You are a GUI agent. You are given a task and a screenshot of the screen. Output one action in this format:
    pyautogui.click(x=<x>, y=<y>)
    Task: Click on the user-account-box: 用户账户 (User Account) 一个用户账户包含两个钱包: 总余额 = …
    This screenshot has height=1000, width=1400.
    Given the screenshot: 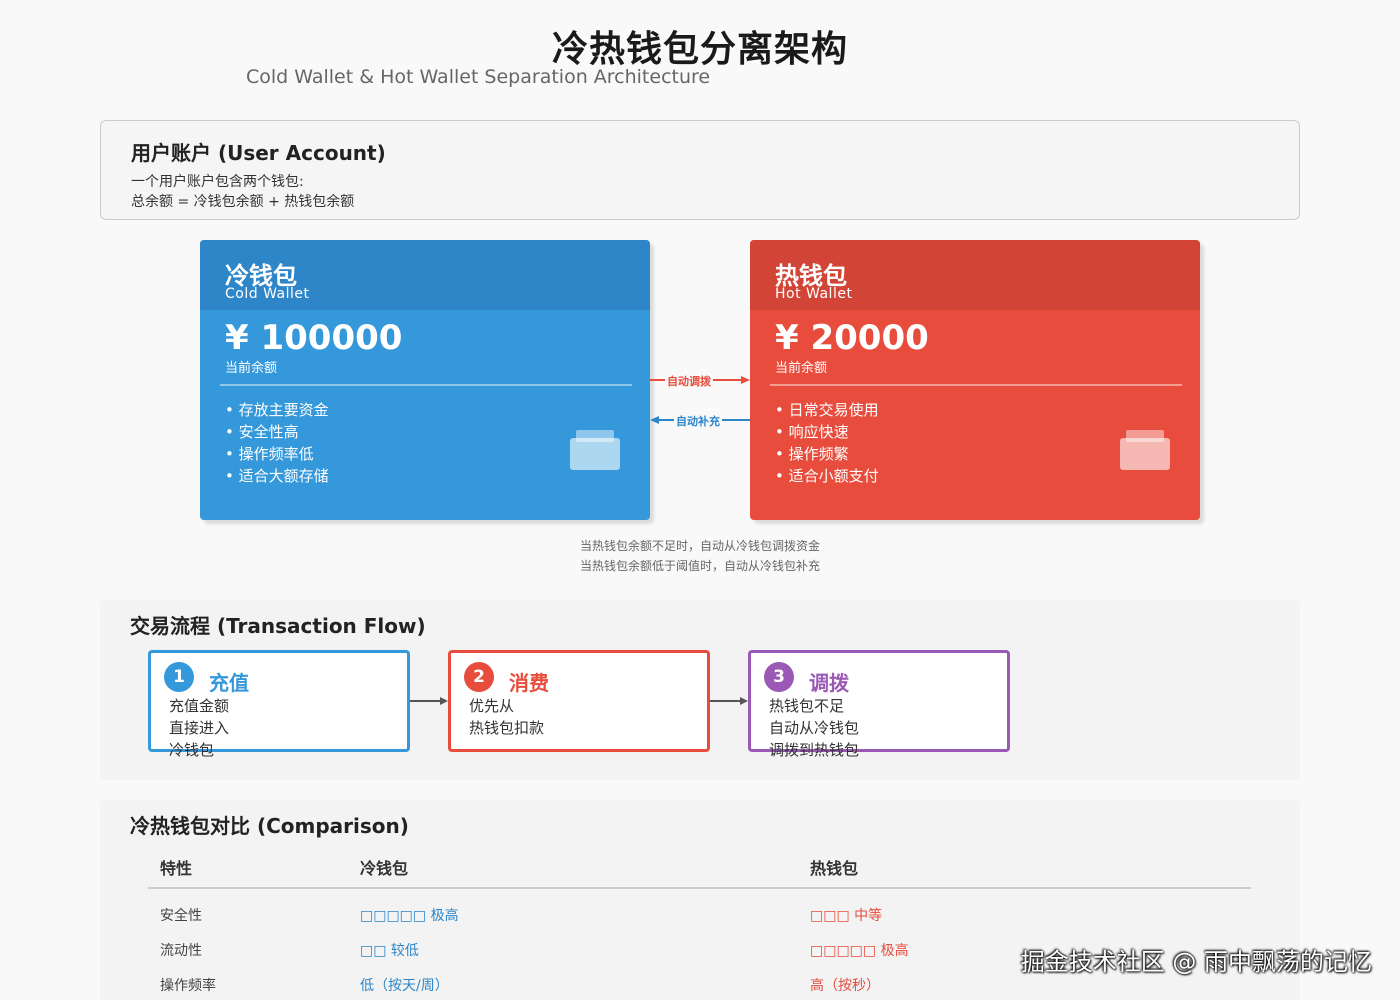 What is the action you would take?
    pyautogui.click(x=700, y=170)
    